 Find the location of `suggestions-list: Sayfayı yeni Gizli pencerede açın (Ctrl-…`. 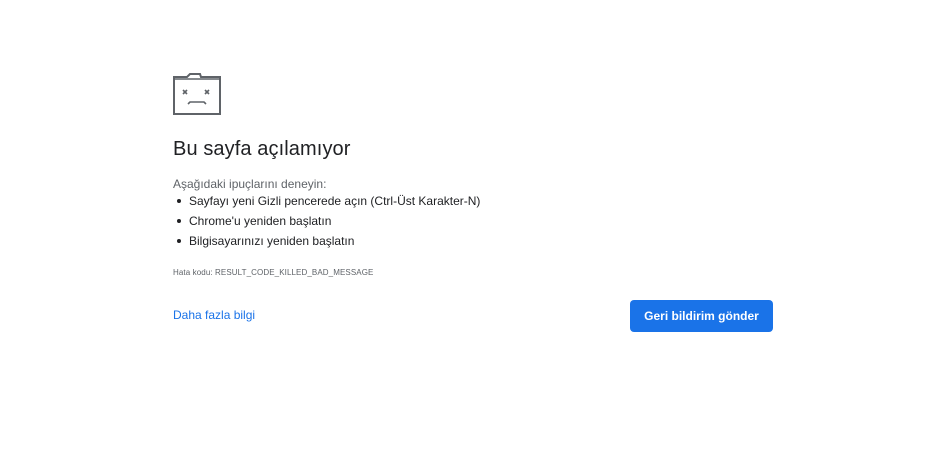

suggestions-list: Sayfayı yeni Gizli pencerede açın (Ctrl-… is located at coordinates (326, 223).